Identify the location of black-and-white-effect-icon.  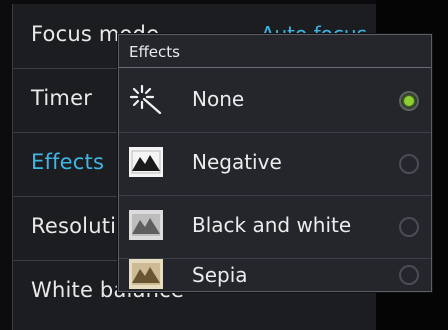
(148, 227).